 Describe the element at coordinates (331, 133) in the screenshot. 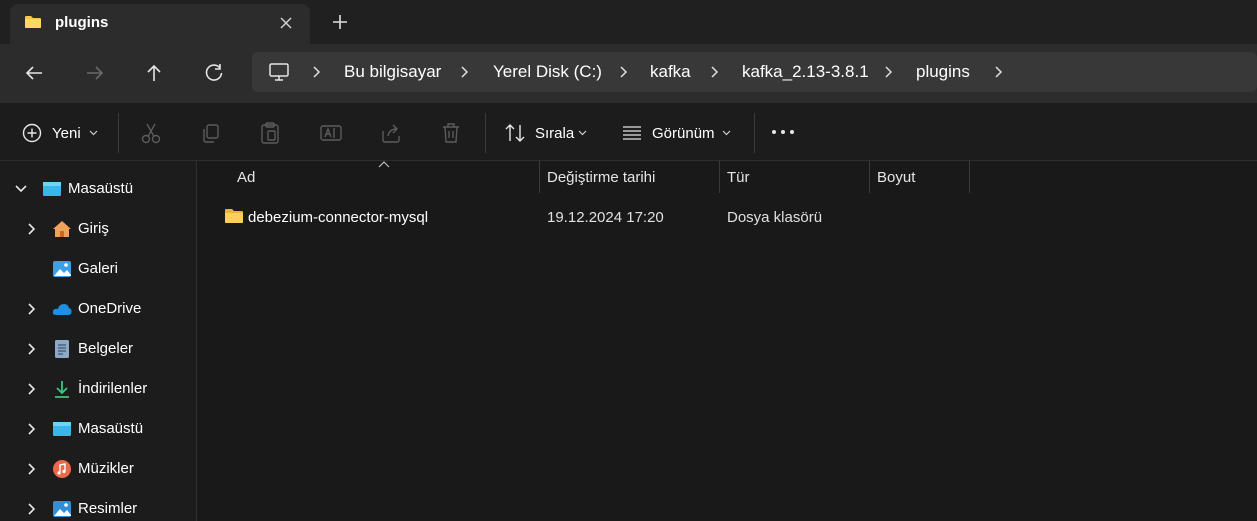

I see `rename-icon` at that location.